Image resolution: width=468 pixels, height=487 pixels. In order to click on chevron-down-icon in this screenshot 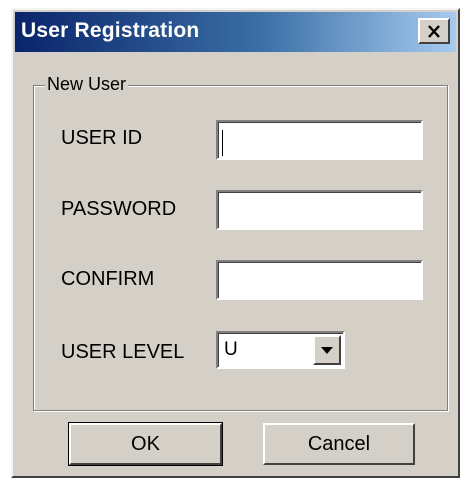, I will do `click(327, 350)`.